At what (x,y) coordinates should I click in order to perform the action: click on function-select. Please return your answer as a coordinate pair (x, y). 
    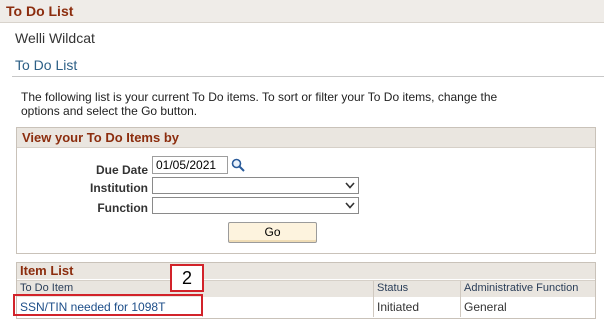
    Looking at the image, I should click on (255, 205).